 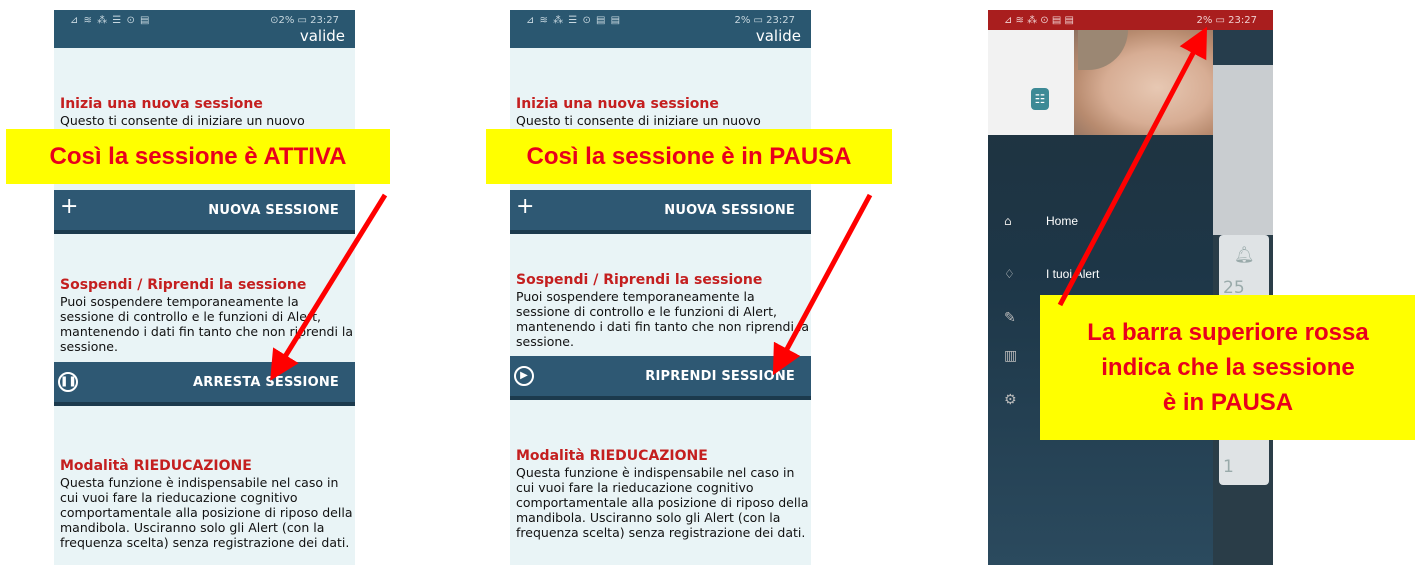 What do you see at coordinates (329, 287) in the screenshot?
I see `arrow-to-stop-button` at bounding box center [329, 287].